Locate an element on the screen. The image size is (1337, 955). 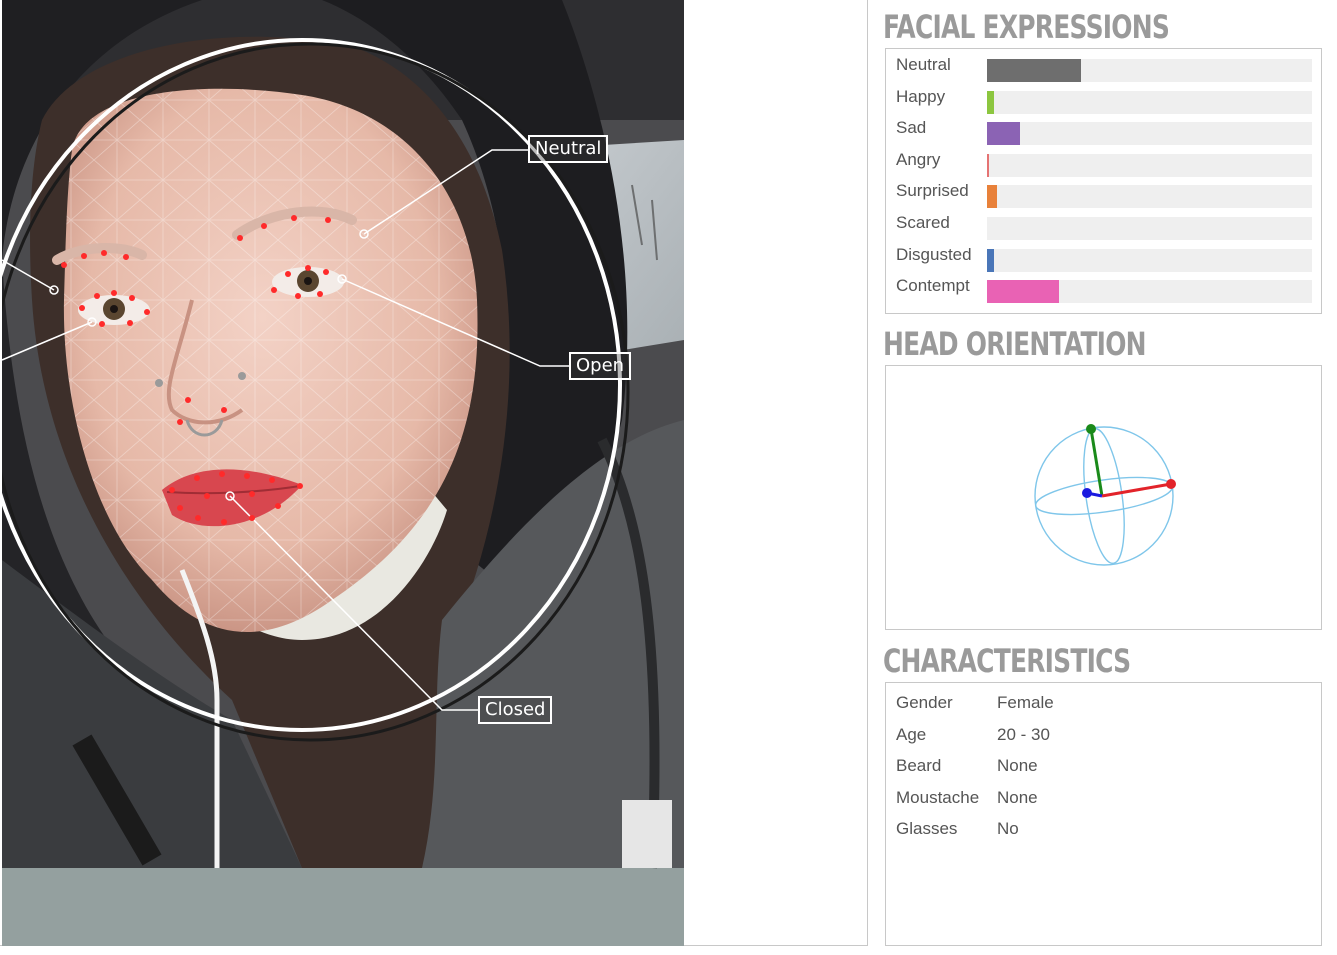
characteristic-value: No is located at coordinates (1008, 829).